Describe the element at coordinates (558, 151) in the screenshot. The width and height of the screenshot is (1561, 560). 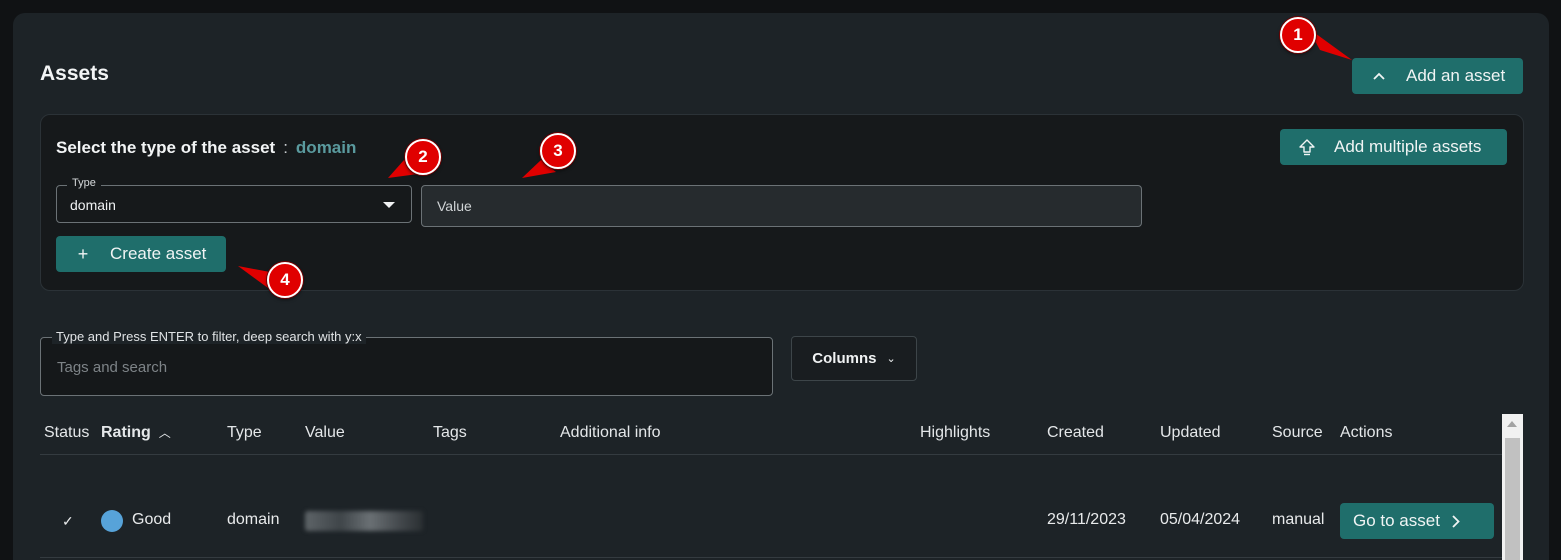
I see `annotation-marker-3: 3` at that location.